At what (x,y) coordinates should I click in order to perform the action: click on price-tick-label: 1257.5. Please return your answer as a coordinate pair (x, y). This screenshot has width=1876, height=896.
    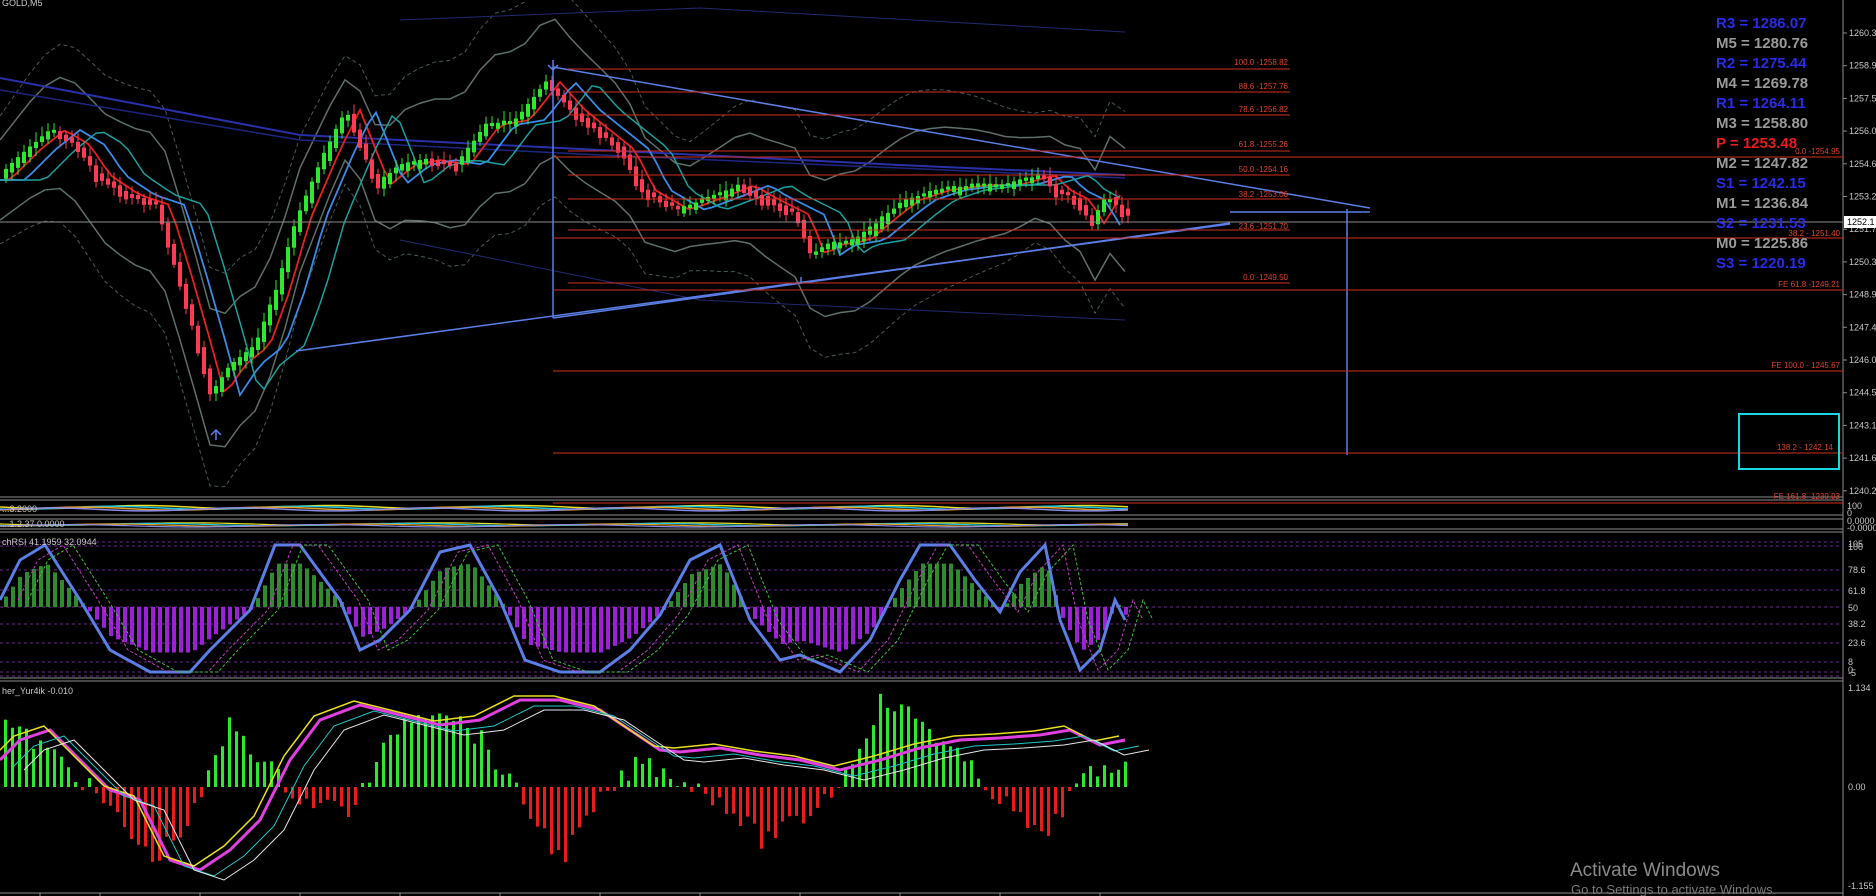
    Looking at the image, I should click on (1862, 98).